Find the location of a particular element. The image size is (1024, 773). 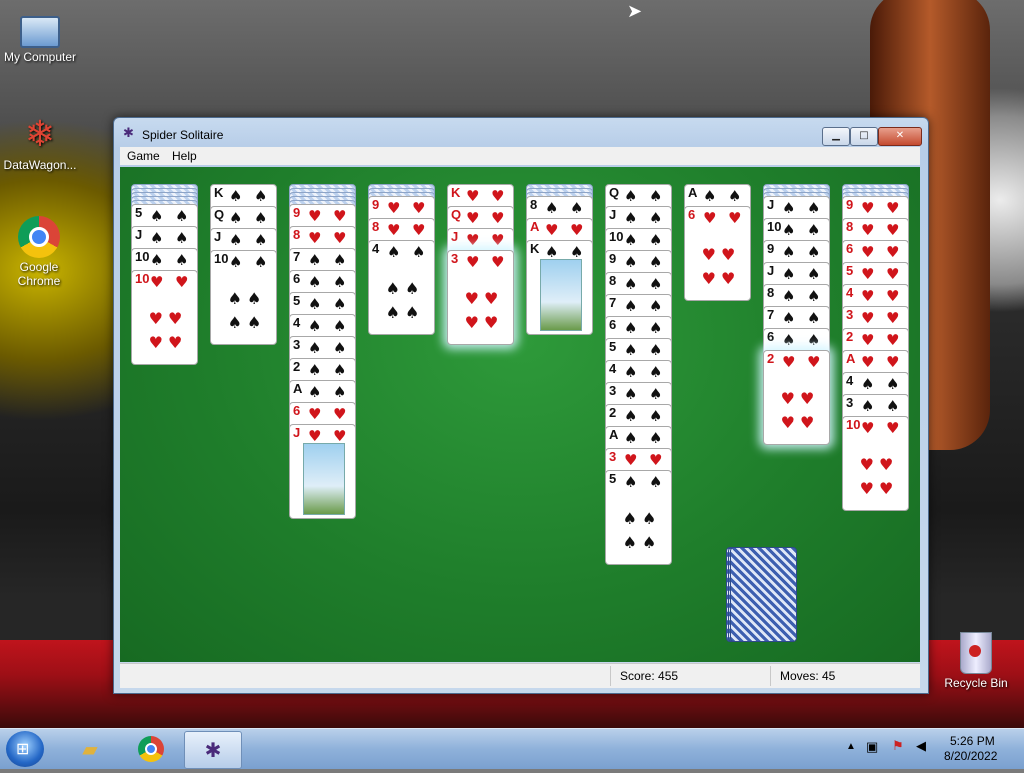

show-hidden-icons-icon: ▲ is located at coordinates (851, 746).